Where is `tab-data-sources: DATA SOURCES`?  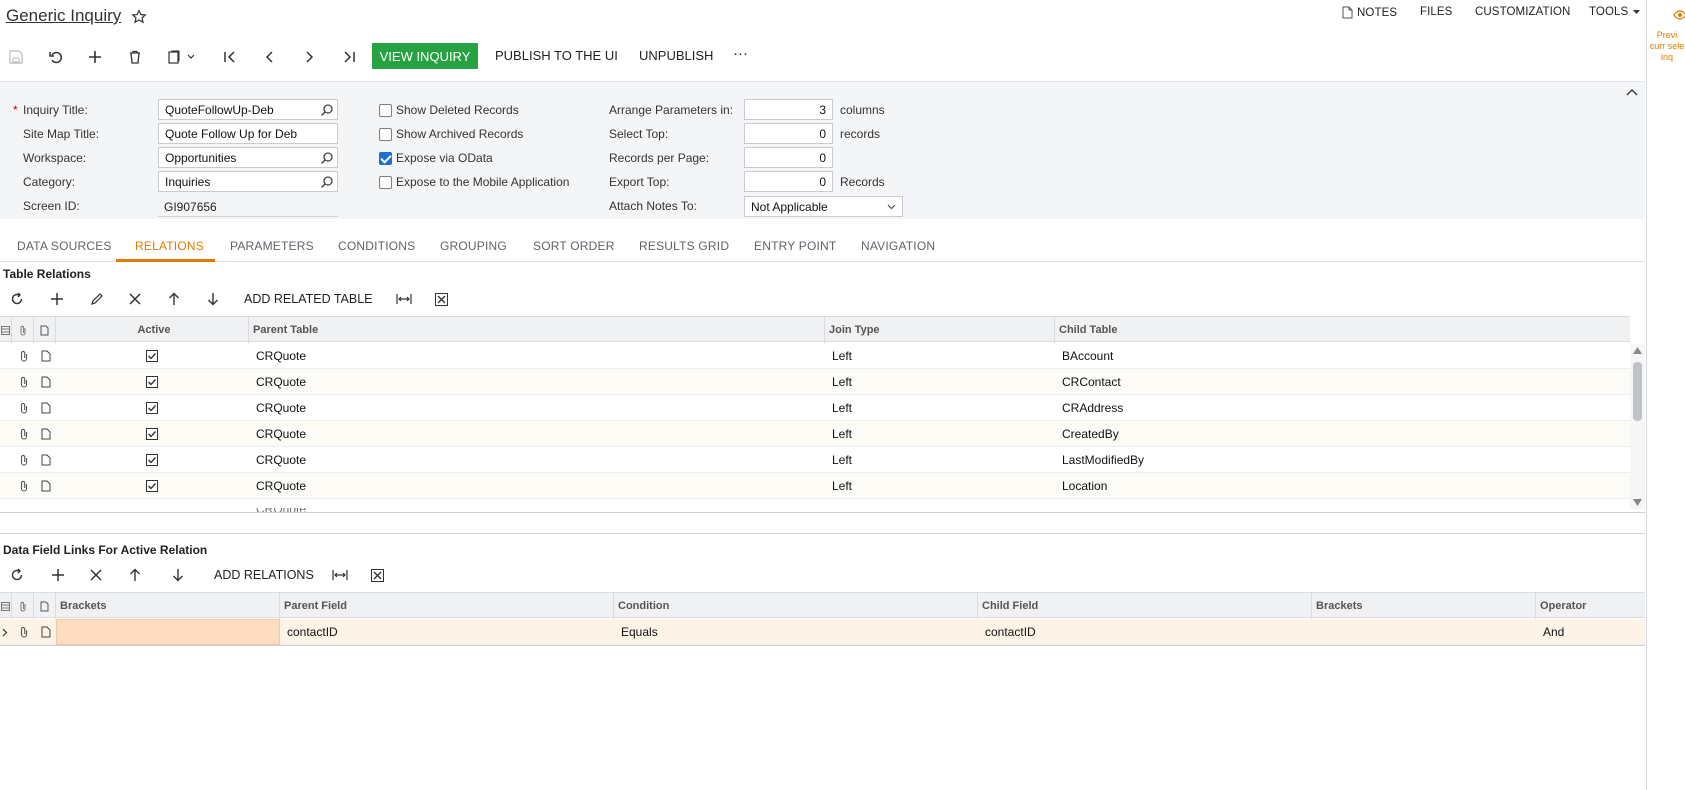
tab-data-sources: DATA SOURCES is located at coordinates (64, 246).